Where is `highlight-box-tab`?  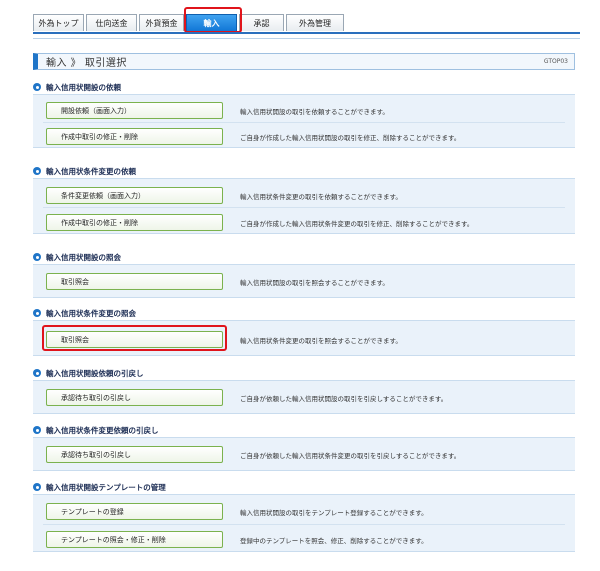
highlight-box-tab is located at coordinates (213, 20).